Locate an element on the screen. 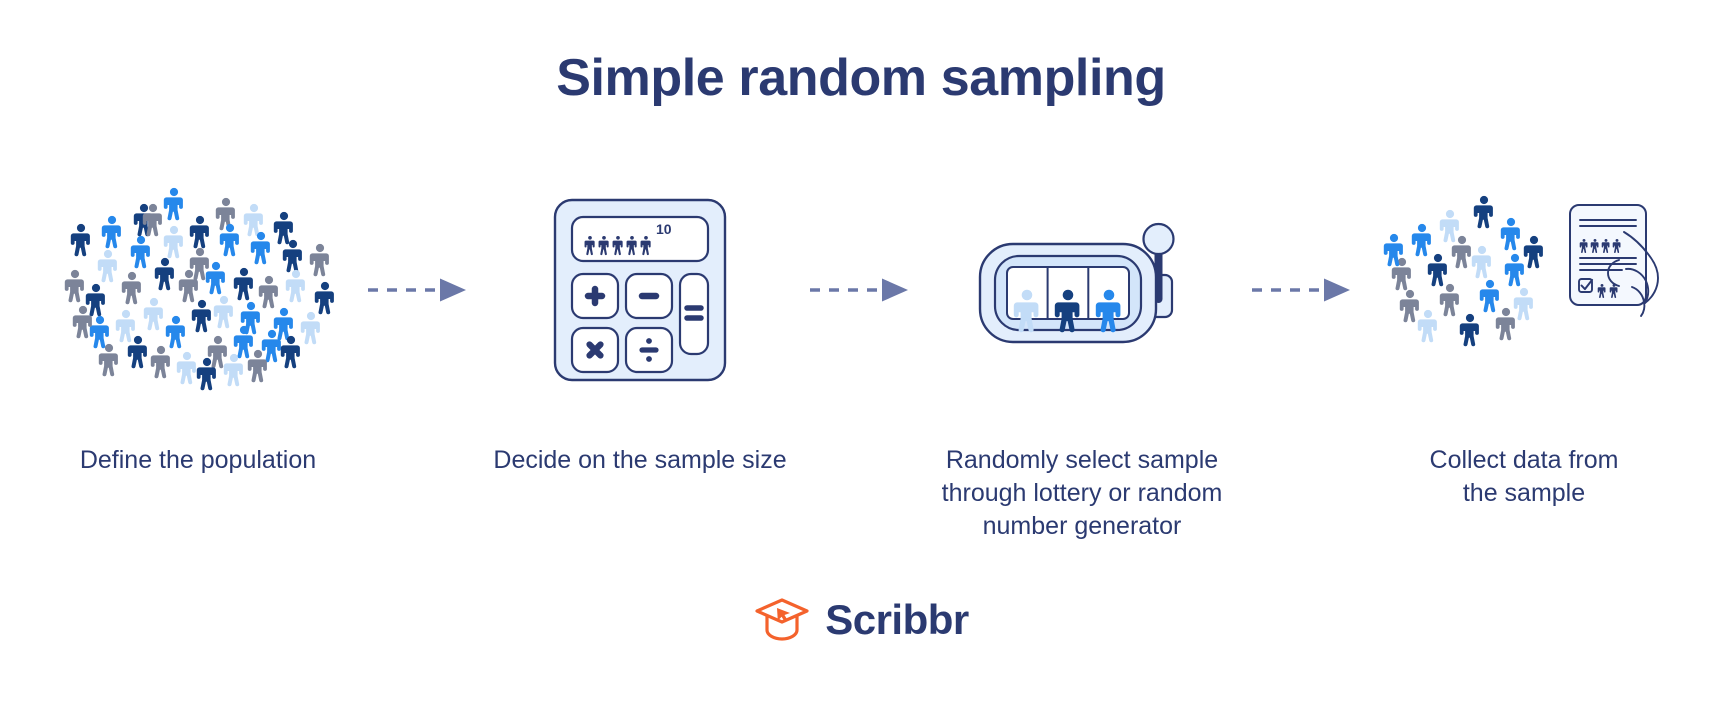 The height and width of the screenshot is (708, 1722). sample-cluster is located at coordinates (1524, 290).